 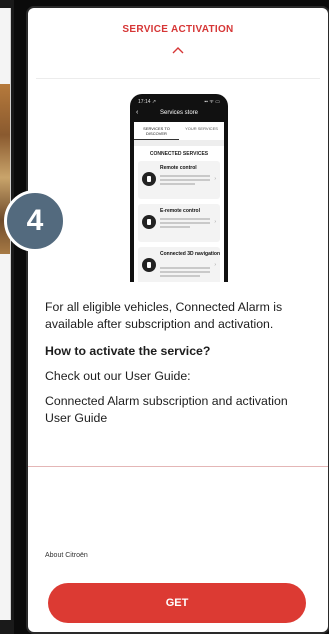 What do you see at coordinates (149, 222) in the screenshot?
I see `plug-icon` at bounding box center [149, 222].